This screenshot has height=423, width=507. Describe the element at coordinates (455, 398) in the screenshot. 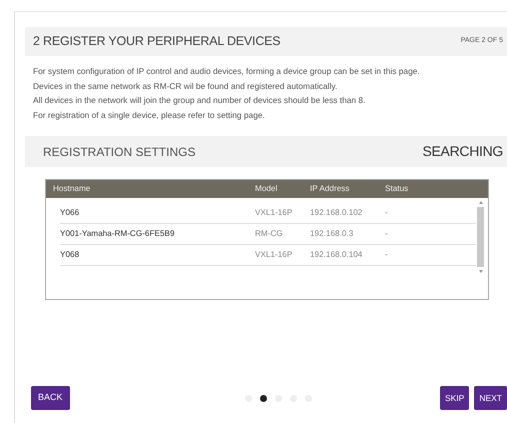

I see `skip-button: SKIP` at that location.